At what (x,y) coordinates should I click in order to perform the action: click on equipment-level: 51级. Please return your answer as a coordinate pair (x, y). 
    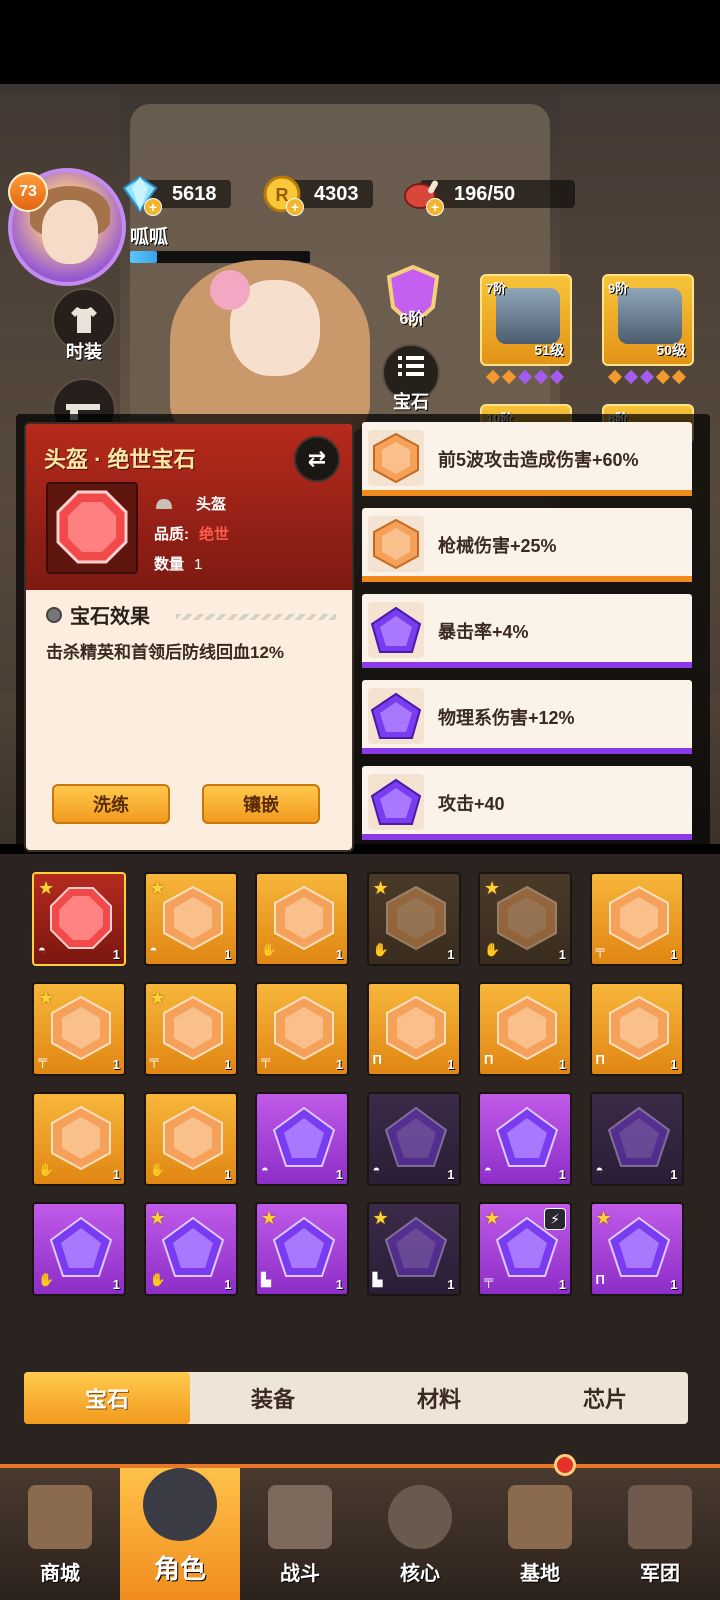
    Looking at the image, I should click on (549, 350).